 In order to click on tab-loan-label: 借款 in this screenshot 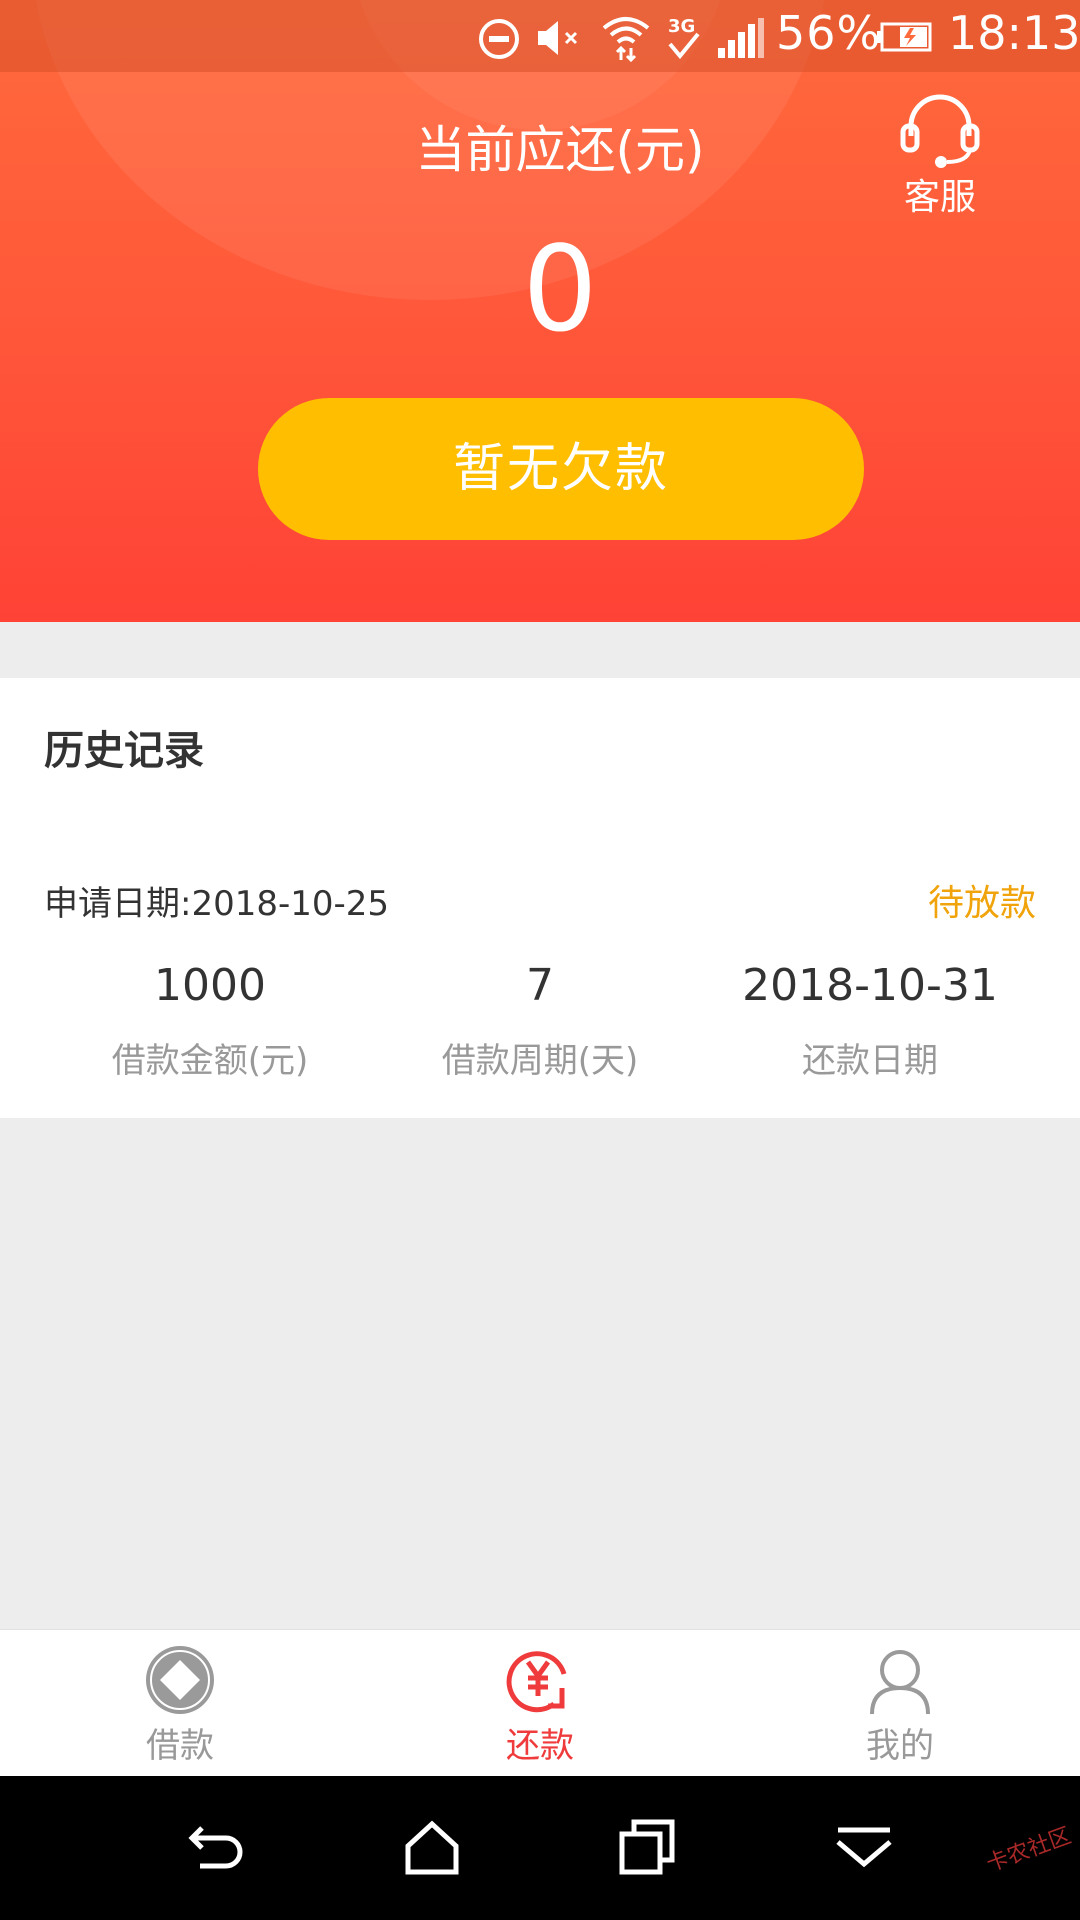, I will do `click(180, 1746)`.